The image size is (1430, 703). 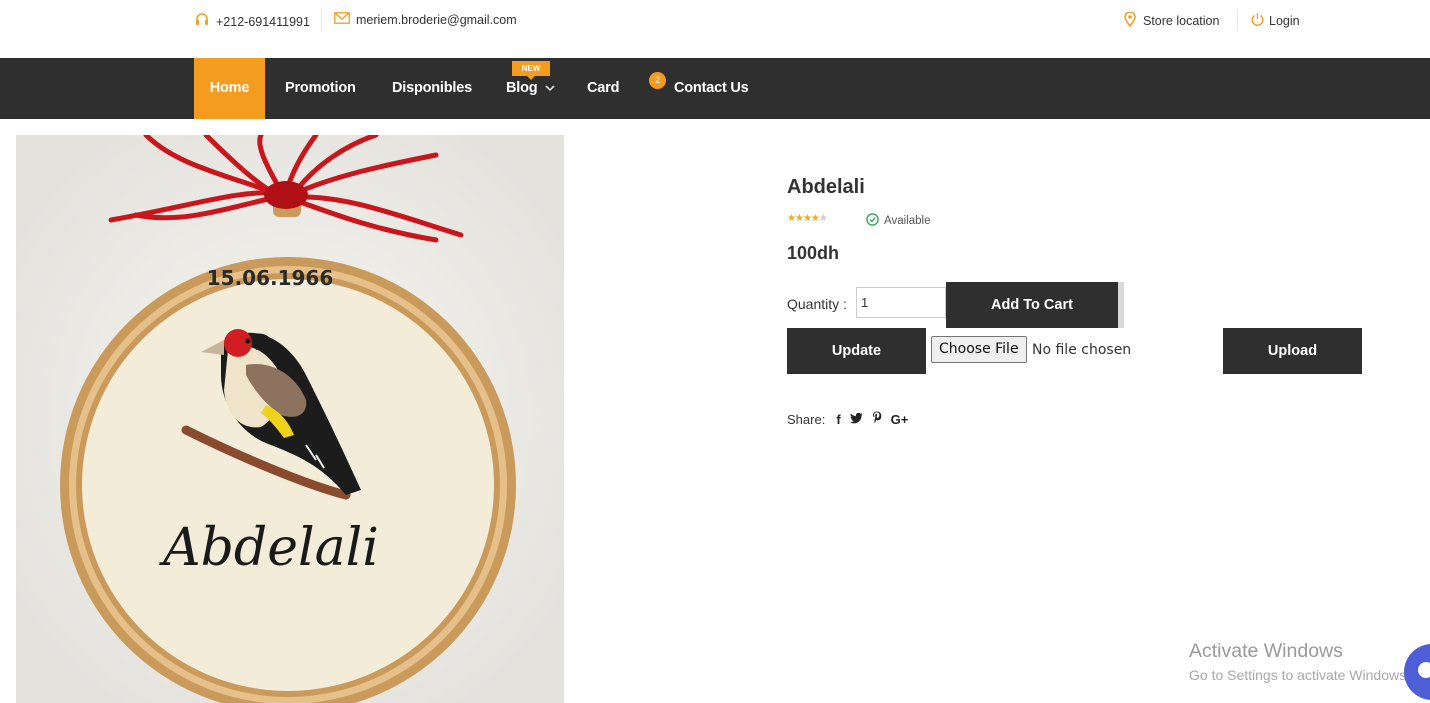 What do you see at coordinates (263, 21) in the screenshot?
I see `phone-number: +212-691411991` at bounding box center [263, 21].